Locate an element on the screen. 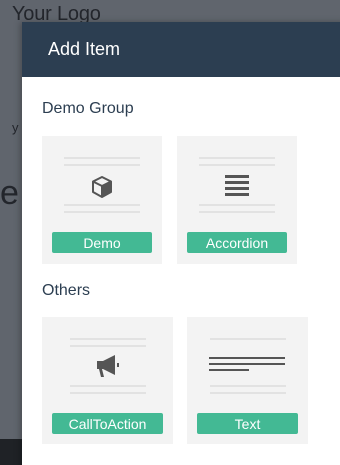 The width and height of the screenshot is (340, 465). accordion-icon is located at coordinates (237, 185).